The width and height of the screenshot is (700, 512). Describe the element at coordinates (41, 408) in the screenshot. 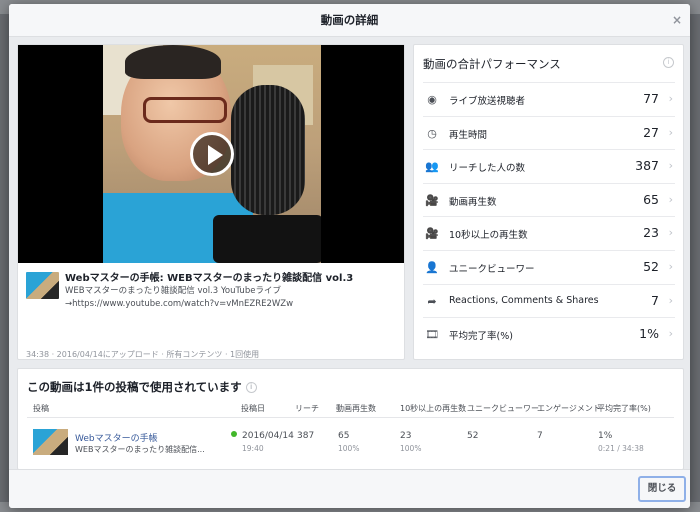

I see `header-post: 投稿` at that location.